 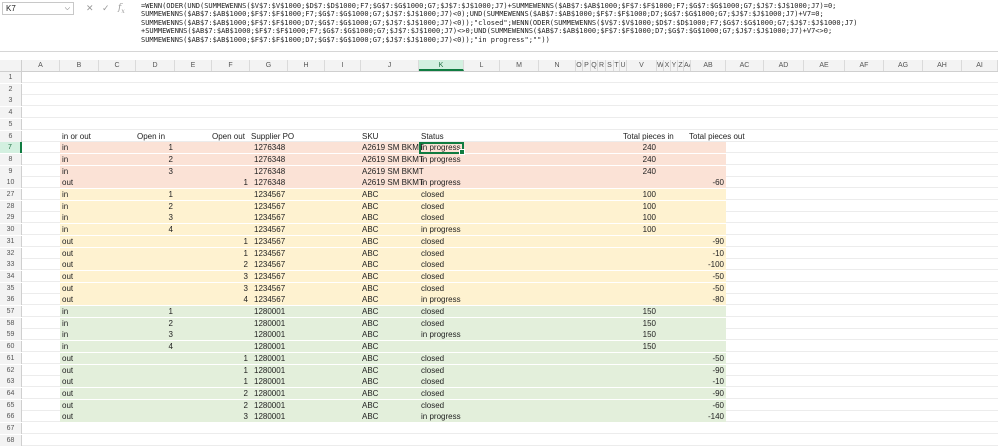 I want to click on row-header: 66, so click(x=11, y=417).